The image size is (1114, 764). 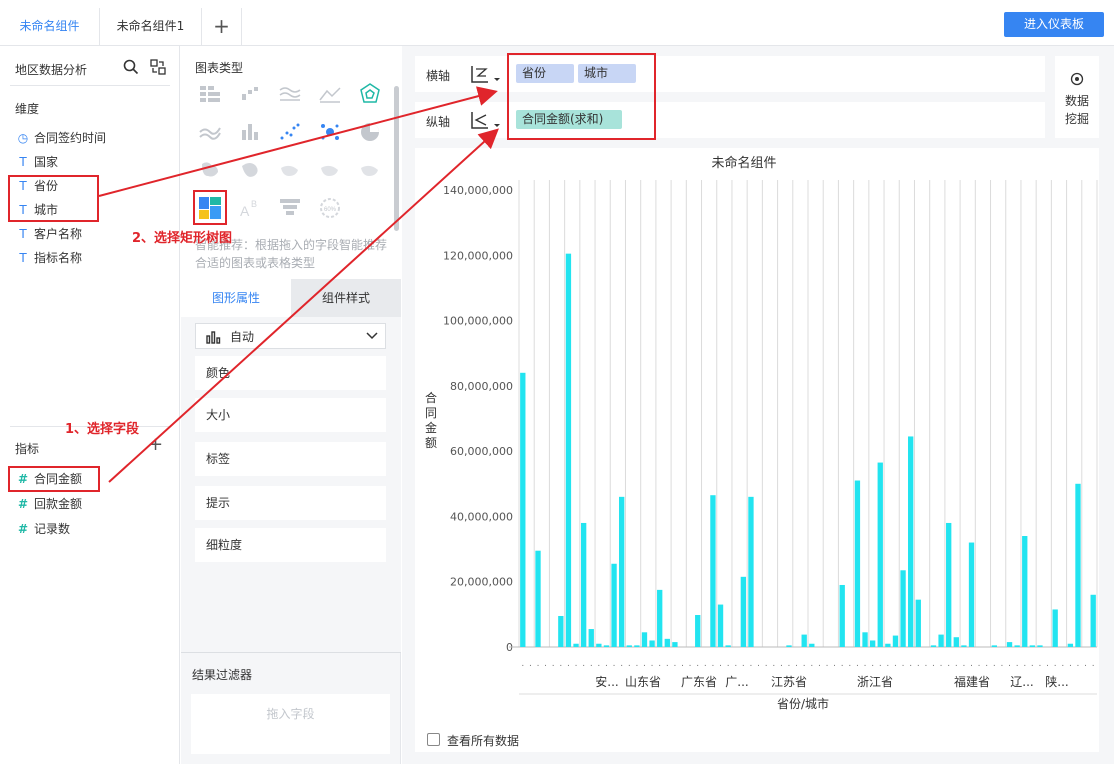 I want to click on annotation-box-treemap, so click(x=210, y=207).